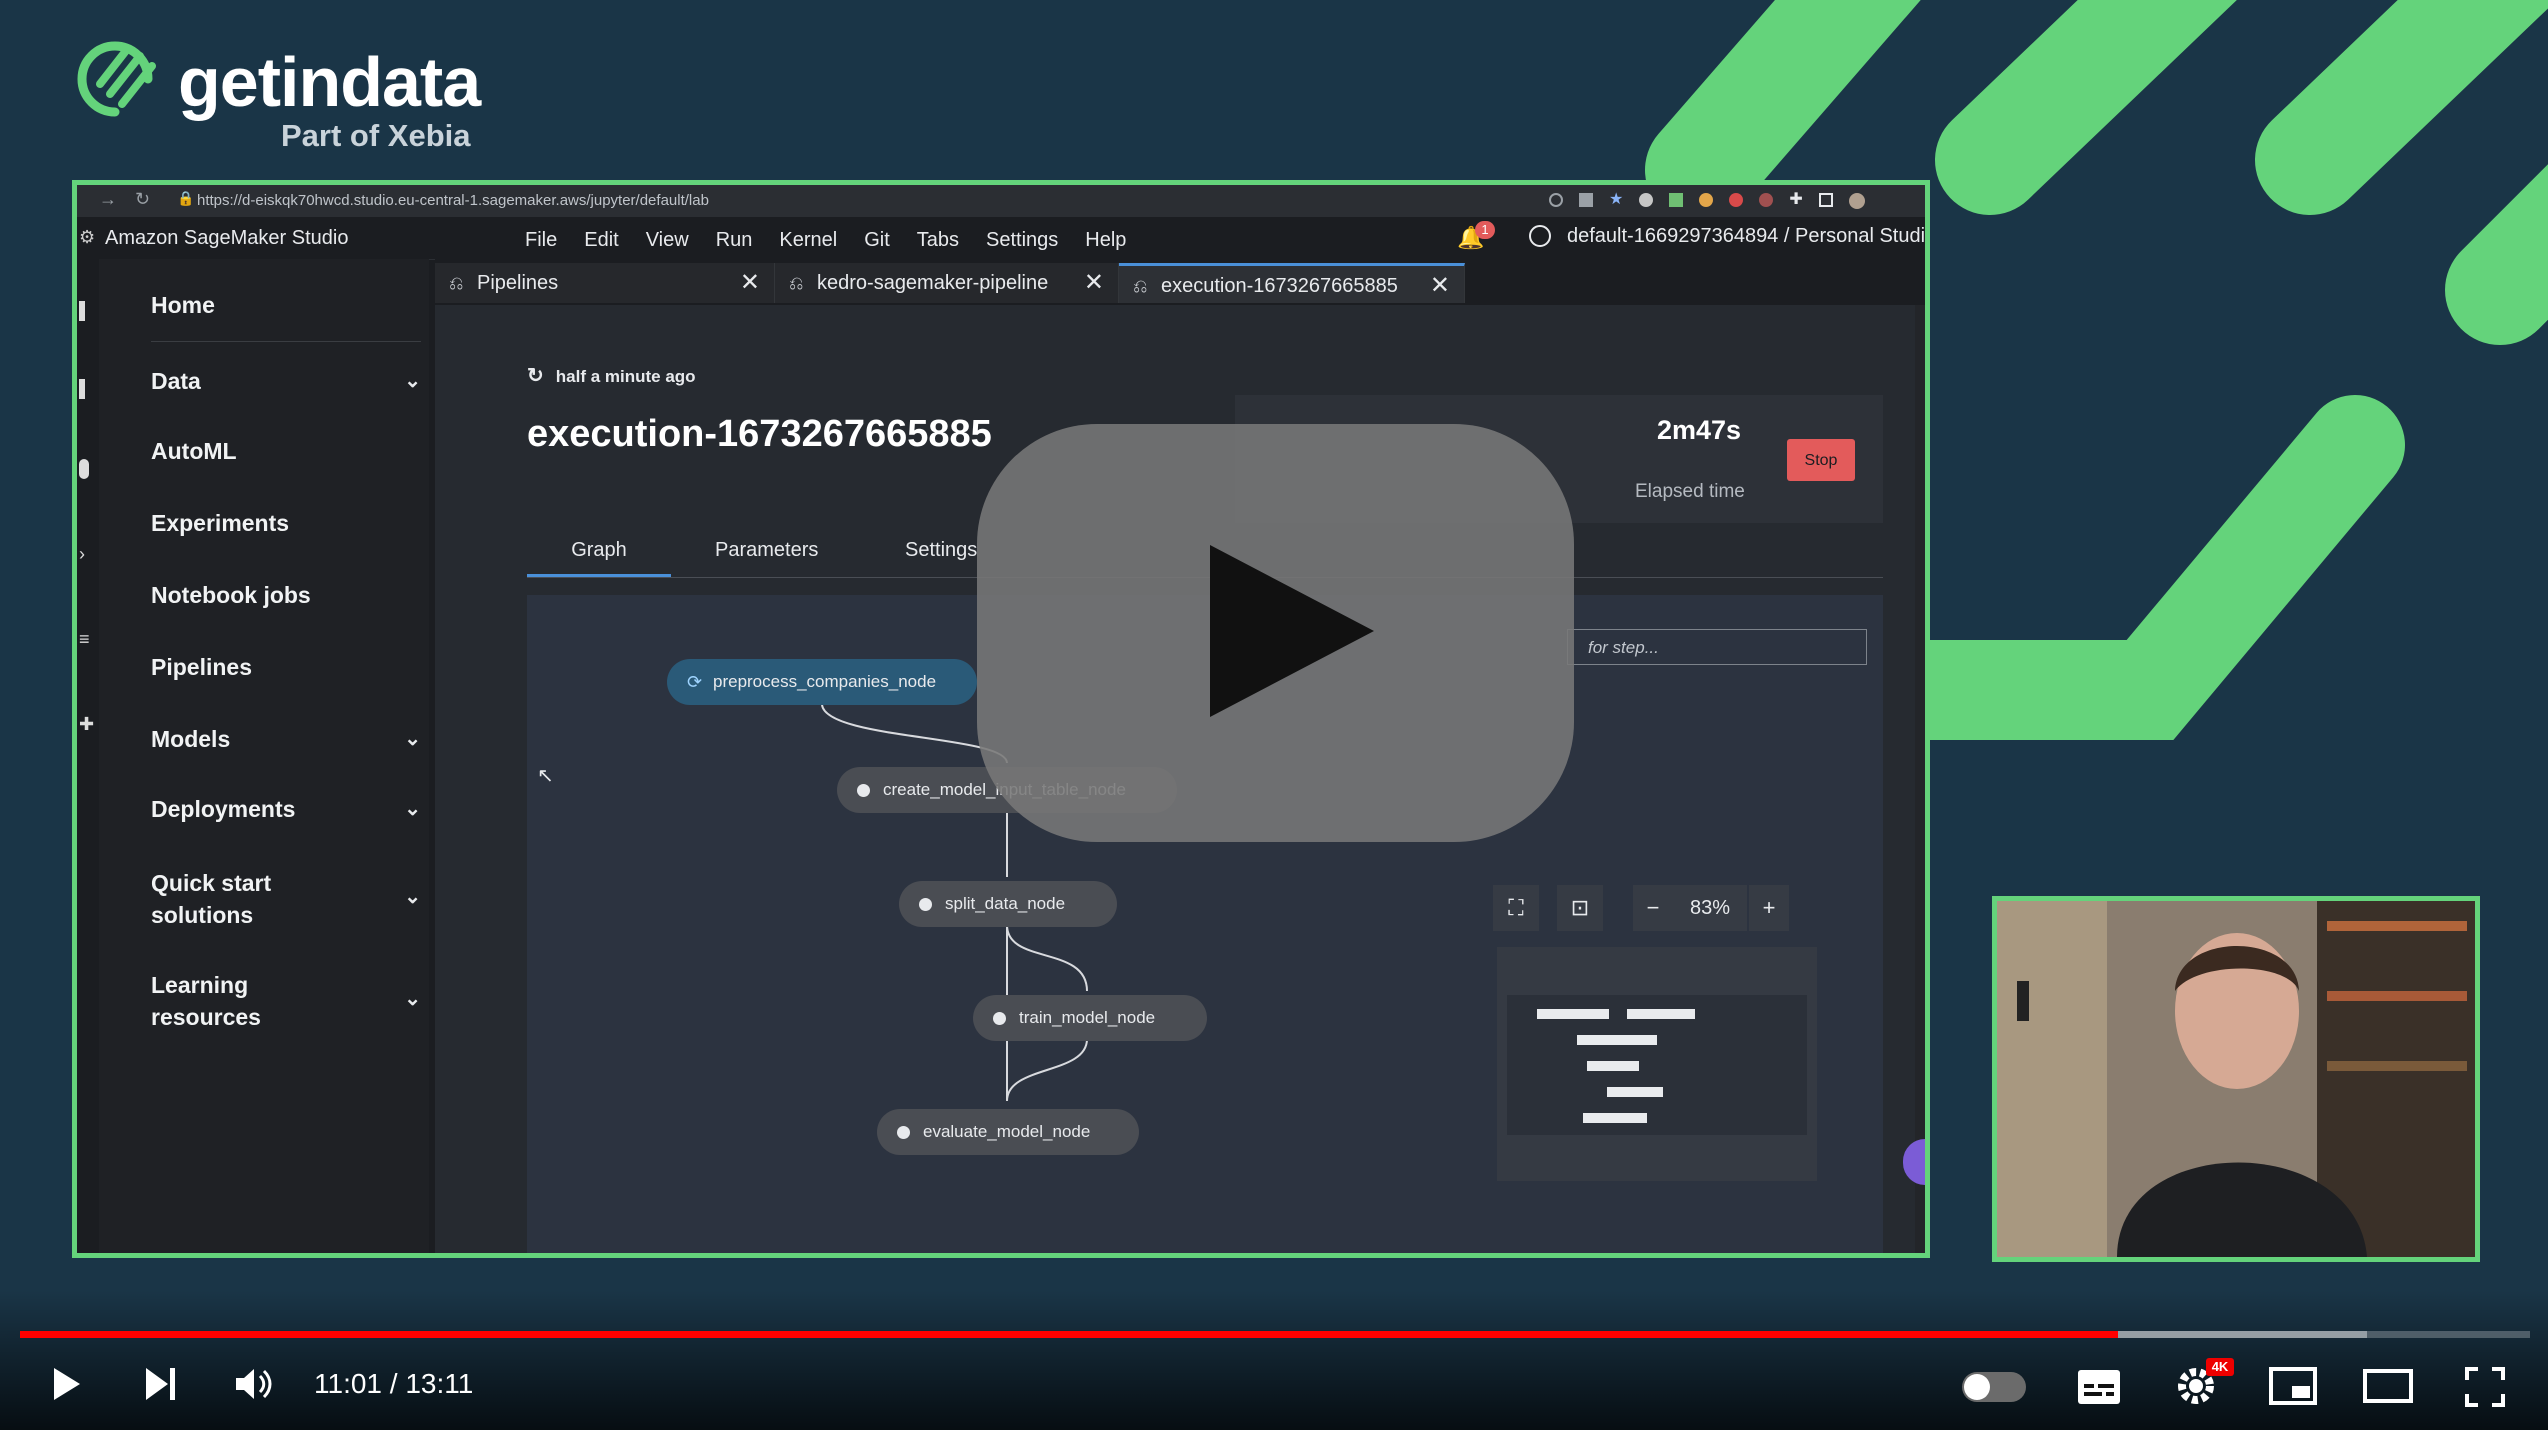 This screenshot has width=2548, height=1430. Describe the element at coordinates (220, 523) in the screenshot. I see `sidebar-item-experiments: Experiments` at that location.